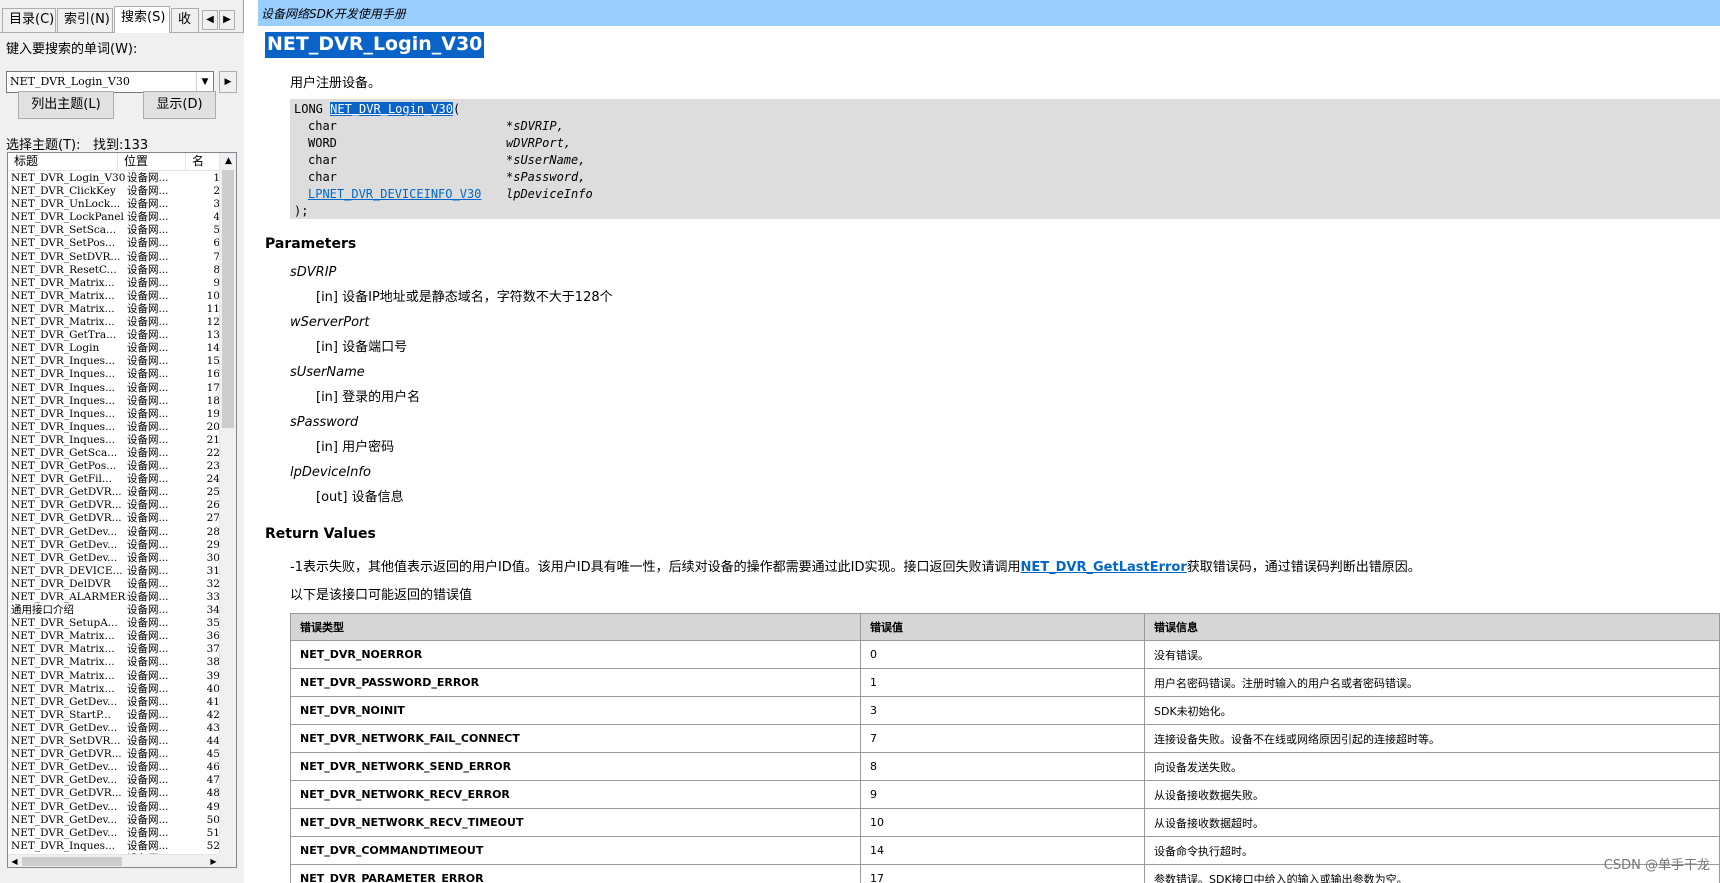  I want to click on tab-favorites: 收, so click(185, 20).